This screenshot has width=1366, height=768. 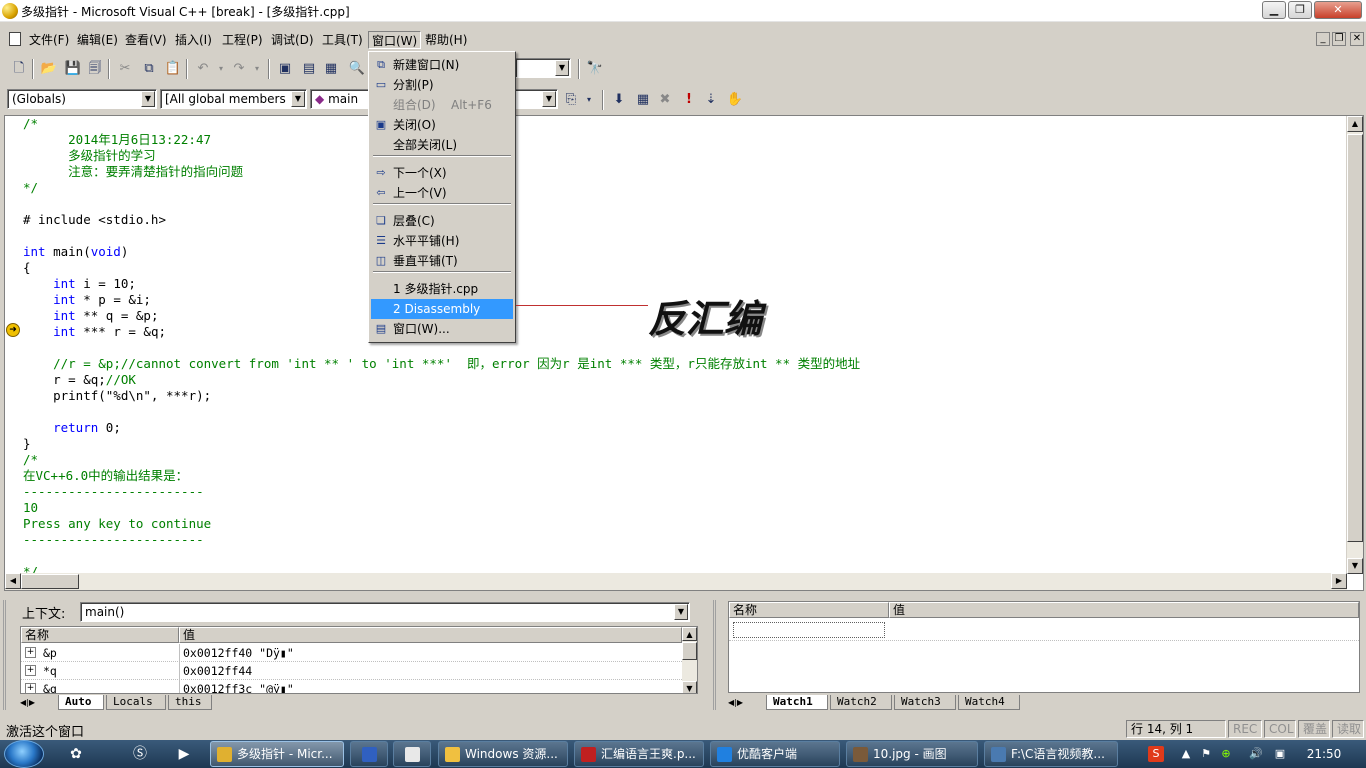 I want to click on tab-locals: Locals, so click(x=136, y=702).